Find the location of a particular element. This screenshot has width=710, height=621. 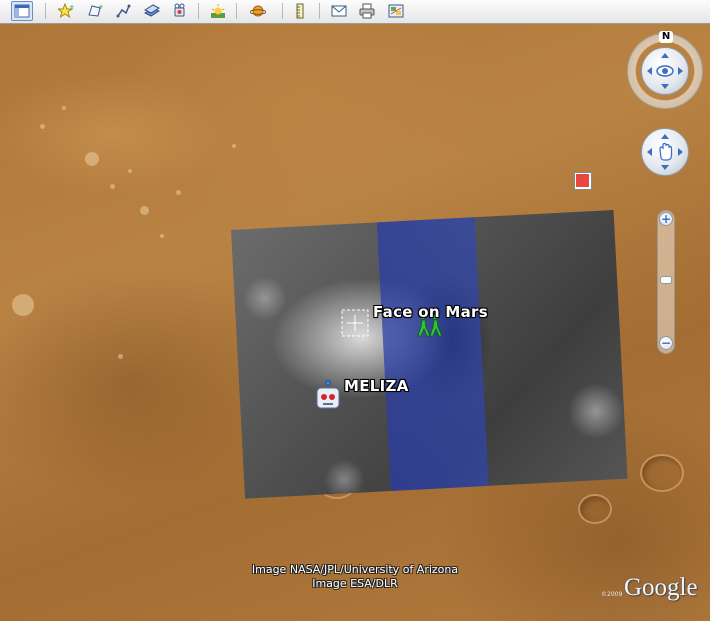

add-placemark-icon: + is located at coordinates (66, 11).